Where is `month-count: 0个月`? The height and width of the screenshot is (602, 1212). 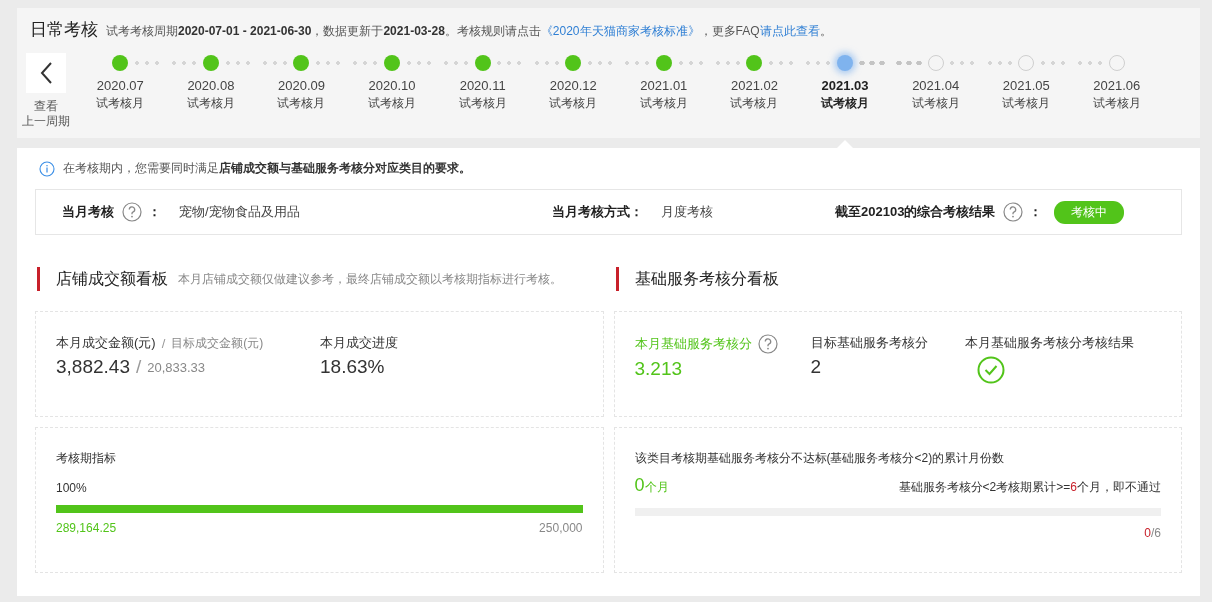
month-count: 0个月 is located at coordinates (651, 485).